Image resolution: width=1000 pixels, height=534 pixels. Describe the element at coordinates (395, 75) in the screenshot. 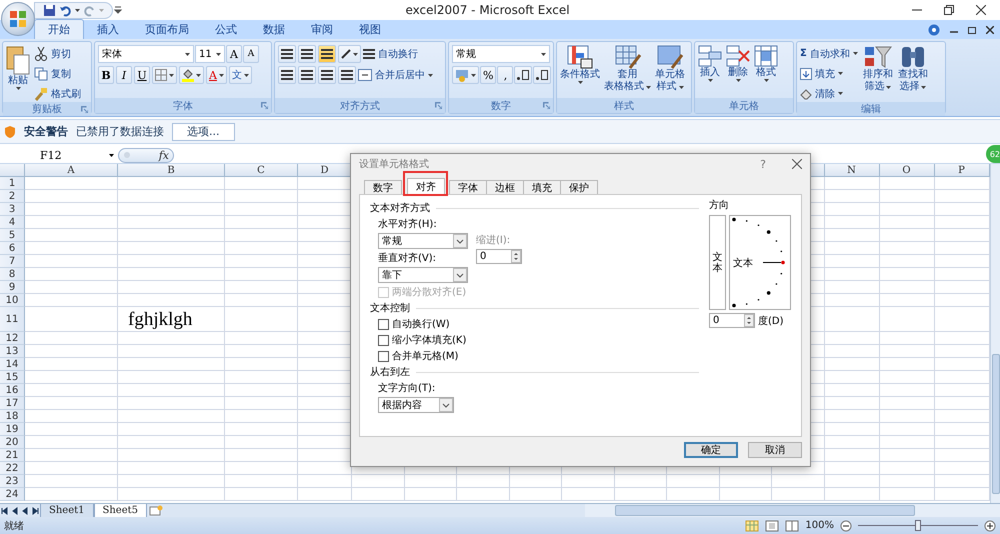

I see `ribbon-button: 合并后居中` at that location.